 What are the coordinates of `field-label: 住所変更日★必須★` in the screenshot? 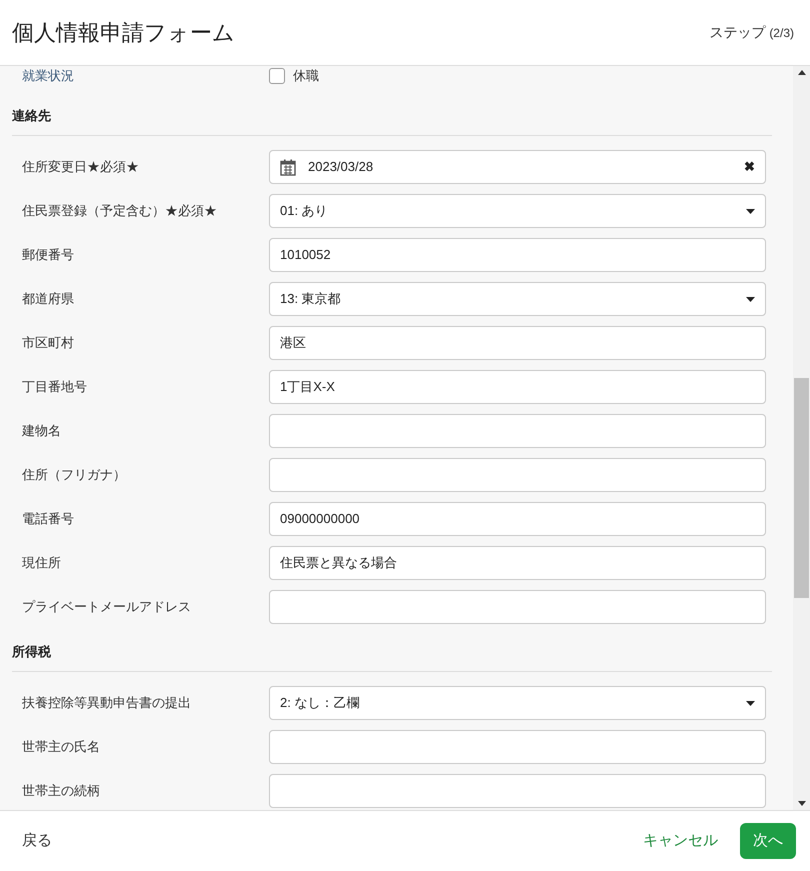 It's located at (81, 167).